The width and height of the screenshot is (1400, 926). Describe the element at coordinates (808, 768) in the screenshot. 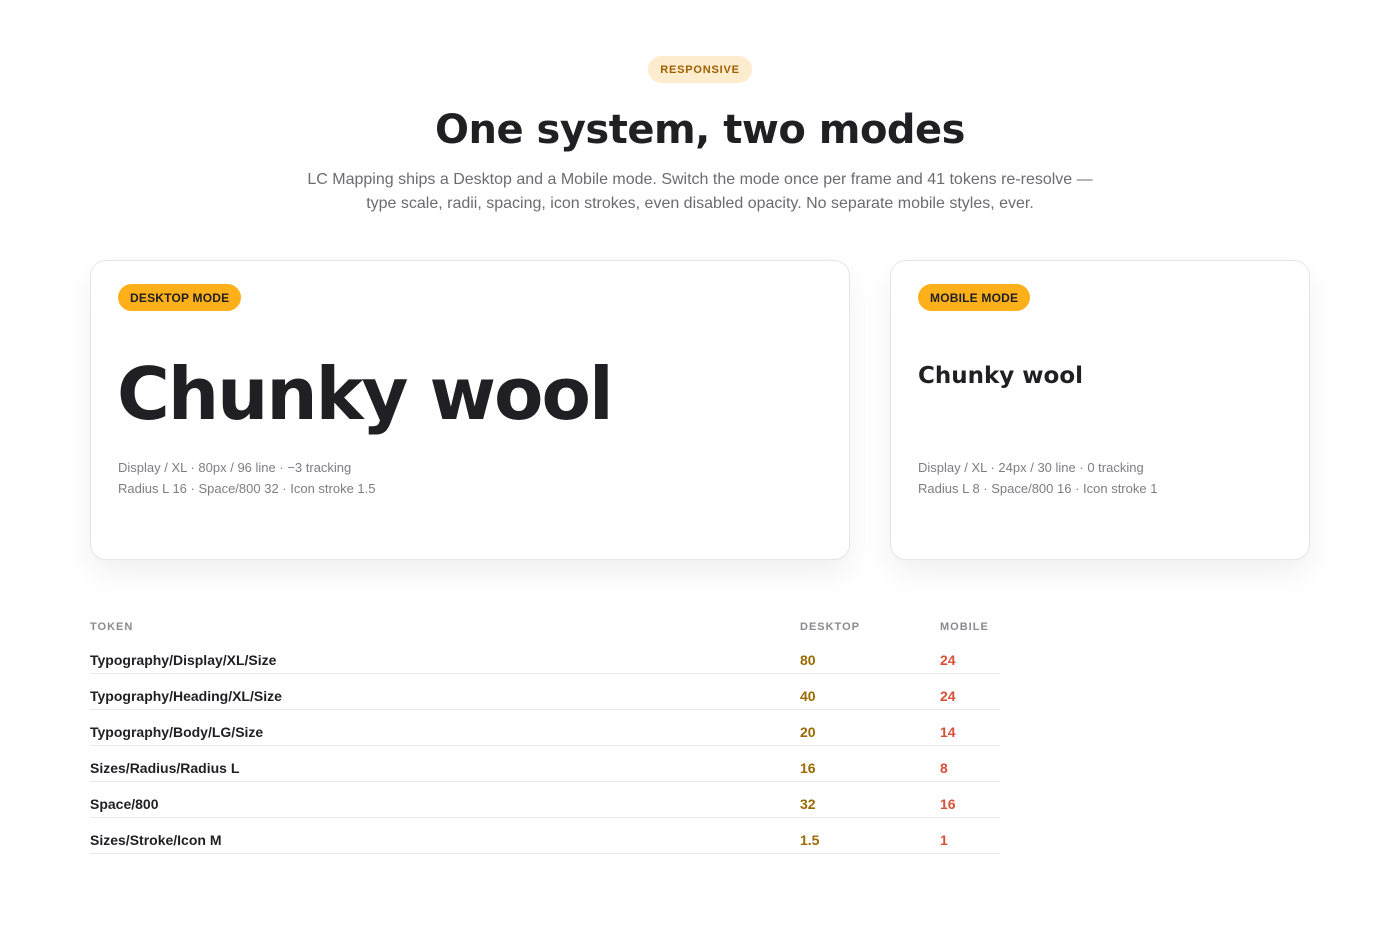

I see `desktop-value: 16` at that location.